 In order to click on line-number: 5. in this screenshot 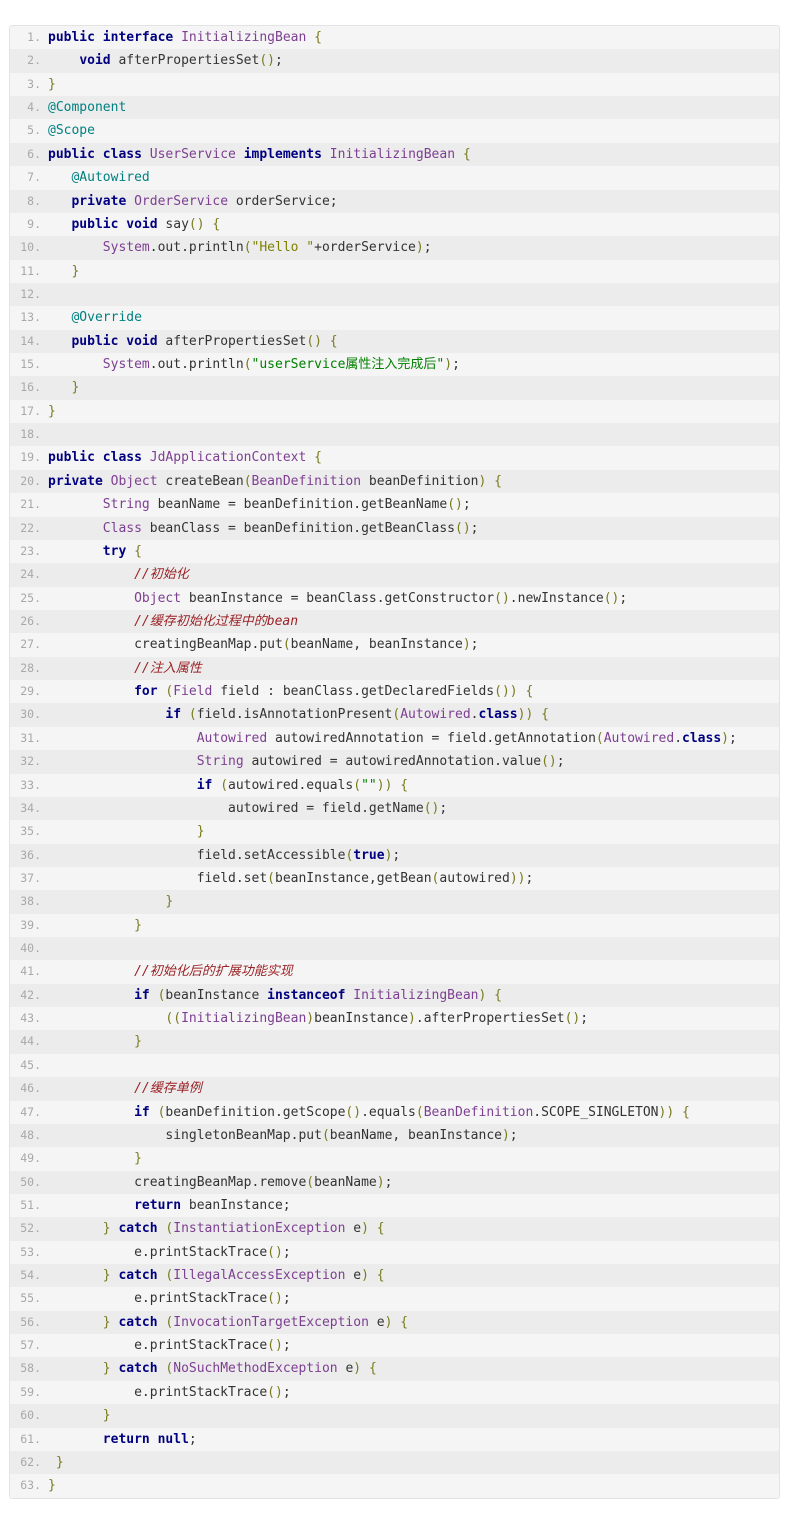, I will do `click(34, 130)`.